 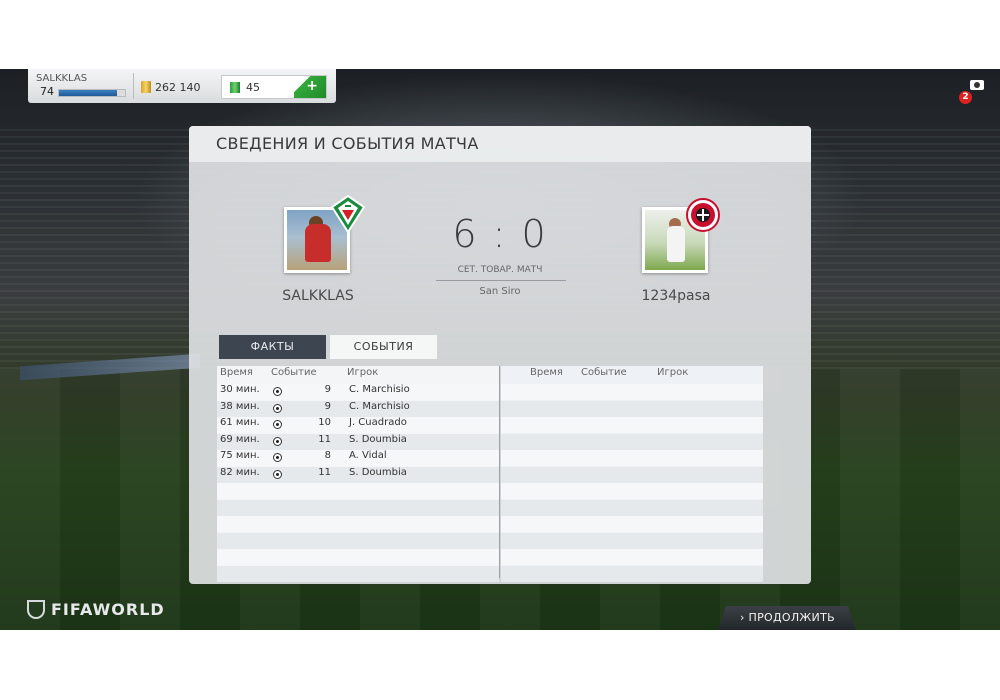 I want to click on column-divider, so click(x=499, y=472).